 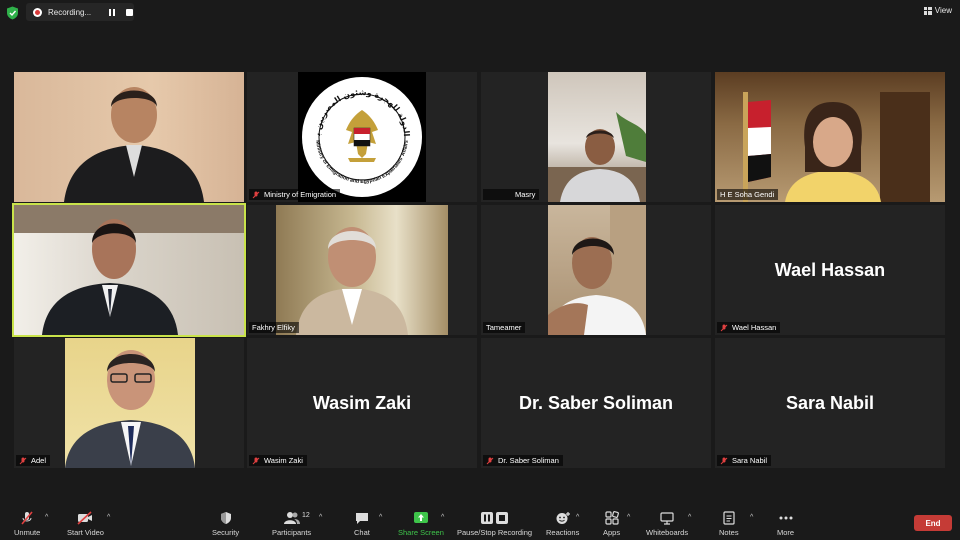 I want to click on reactions-button: Reactions, so click(x=562, y=524).